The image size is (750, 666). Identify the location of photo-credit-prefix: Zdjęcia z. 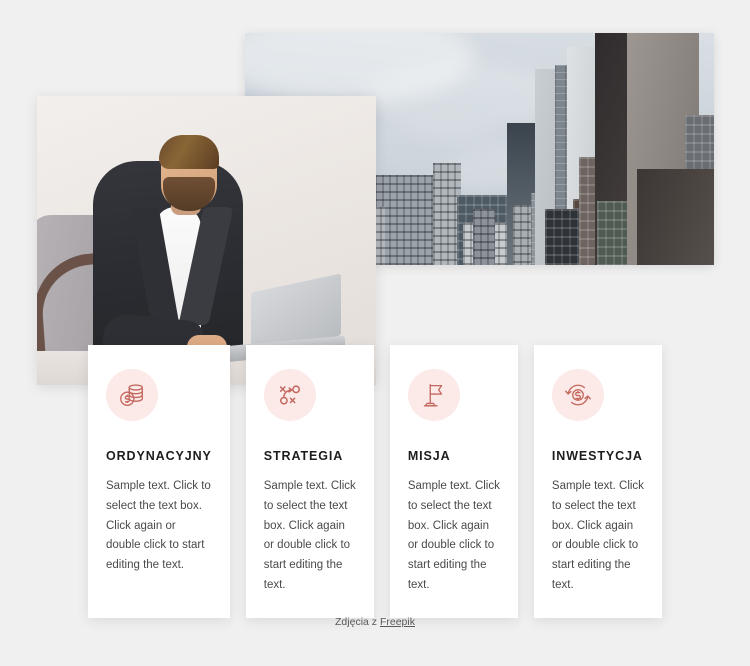
(357, 622).